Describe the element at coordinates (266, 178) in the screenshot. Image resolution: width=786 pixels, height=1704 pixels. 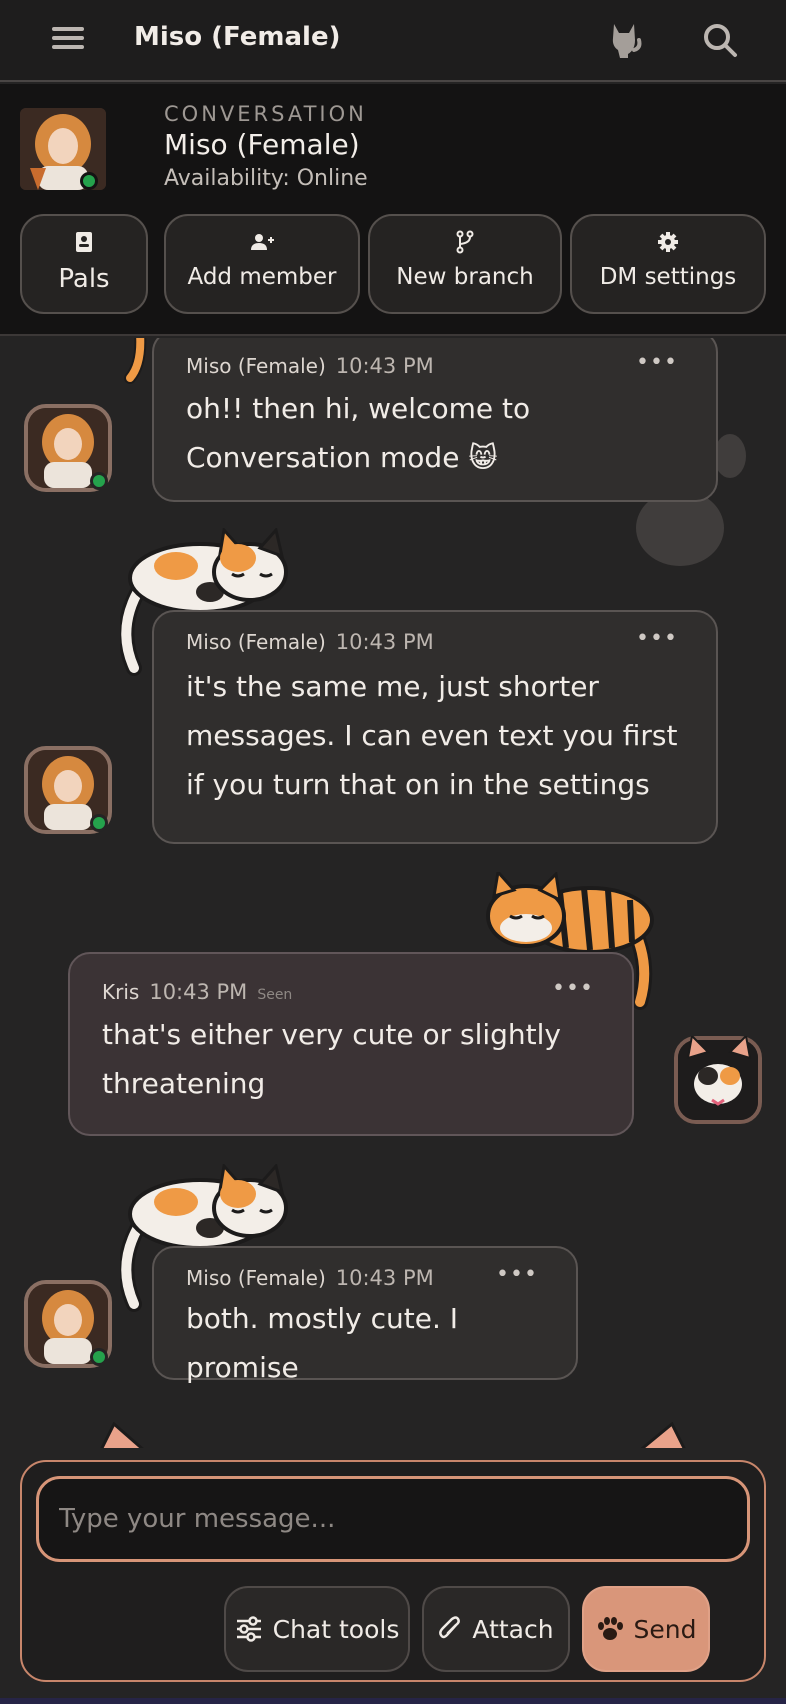
I see `availability-status: Availability: Online` at that location.